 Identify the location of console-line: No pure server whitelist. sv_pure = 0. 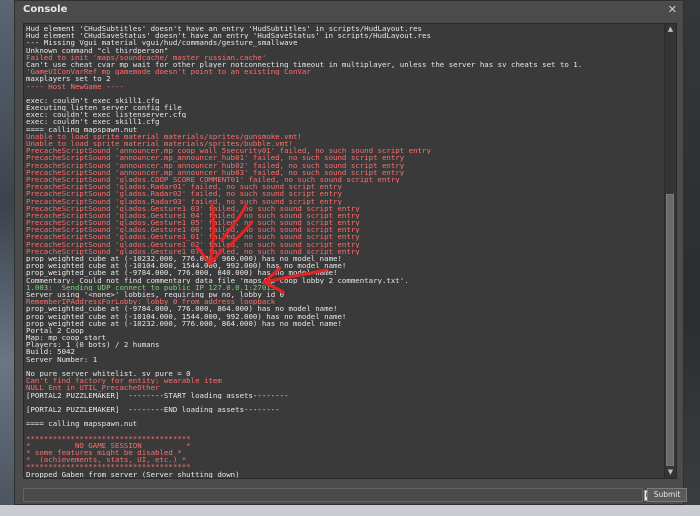
(108, 374).